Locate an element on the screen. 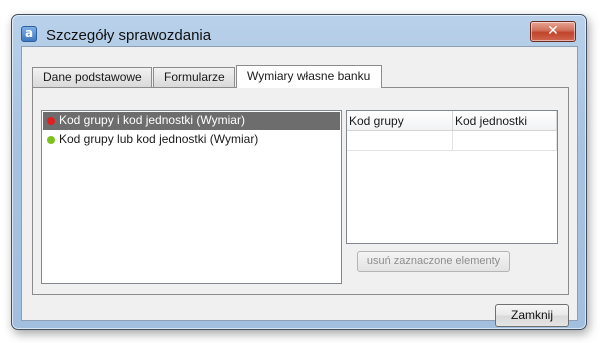 Image resolution: width=601 pixels, height=343 pixels. column-header-kod-grupy: Kod grupy is located at coordinates (400, 121).